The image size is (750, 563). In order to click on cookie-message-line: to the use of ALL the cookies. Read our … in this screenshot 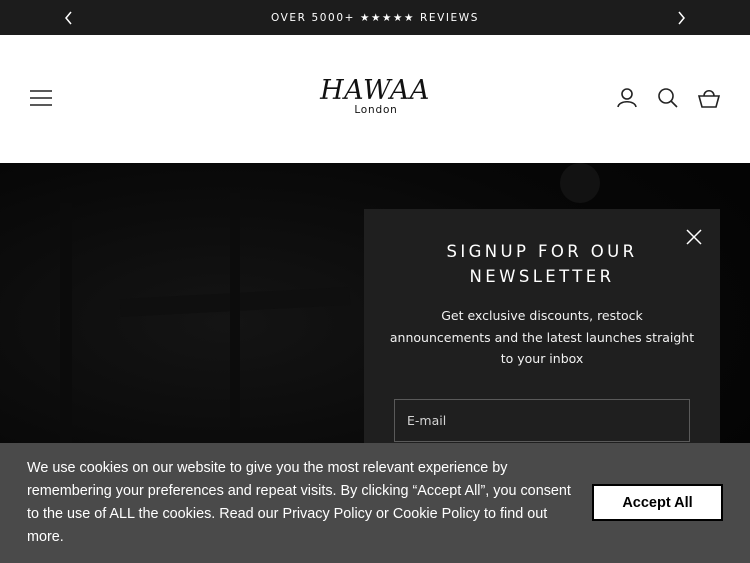, I will do `click(287, 514)`.